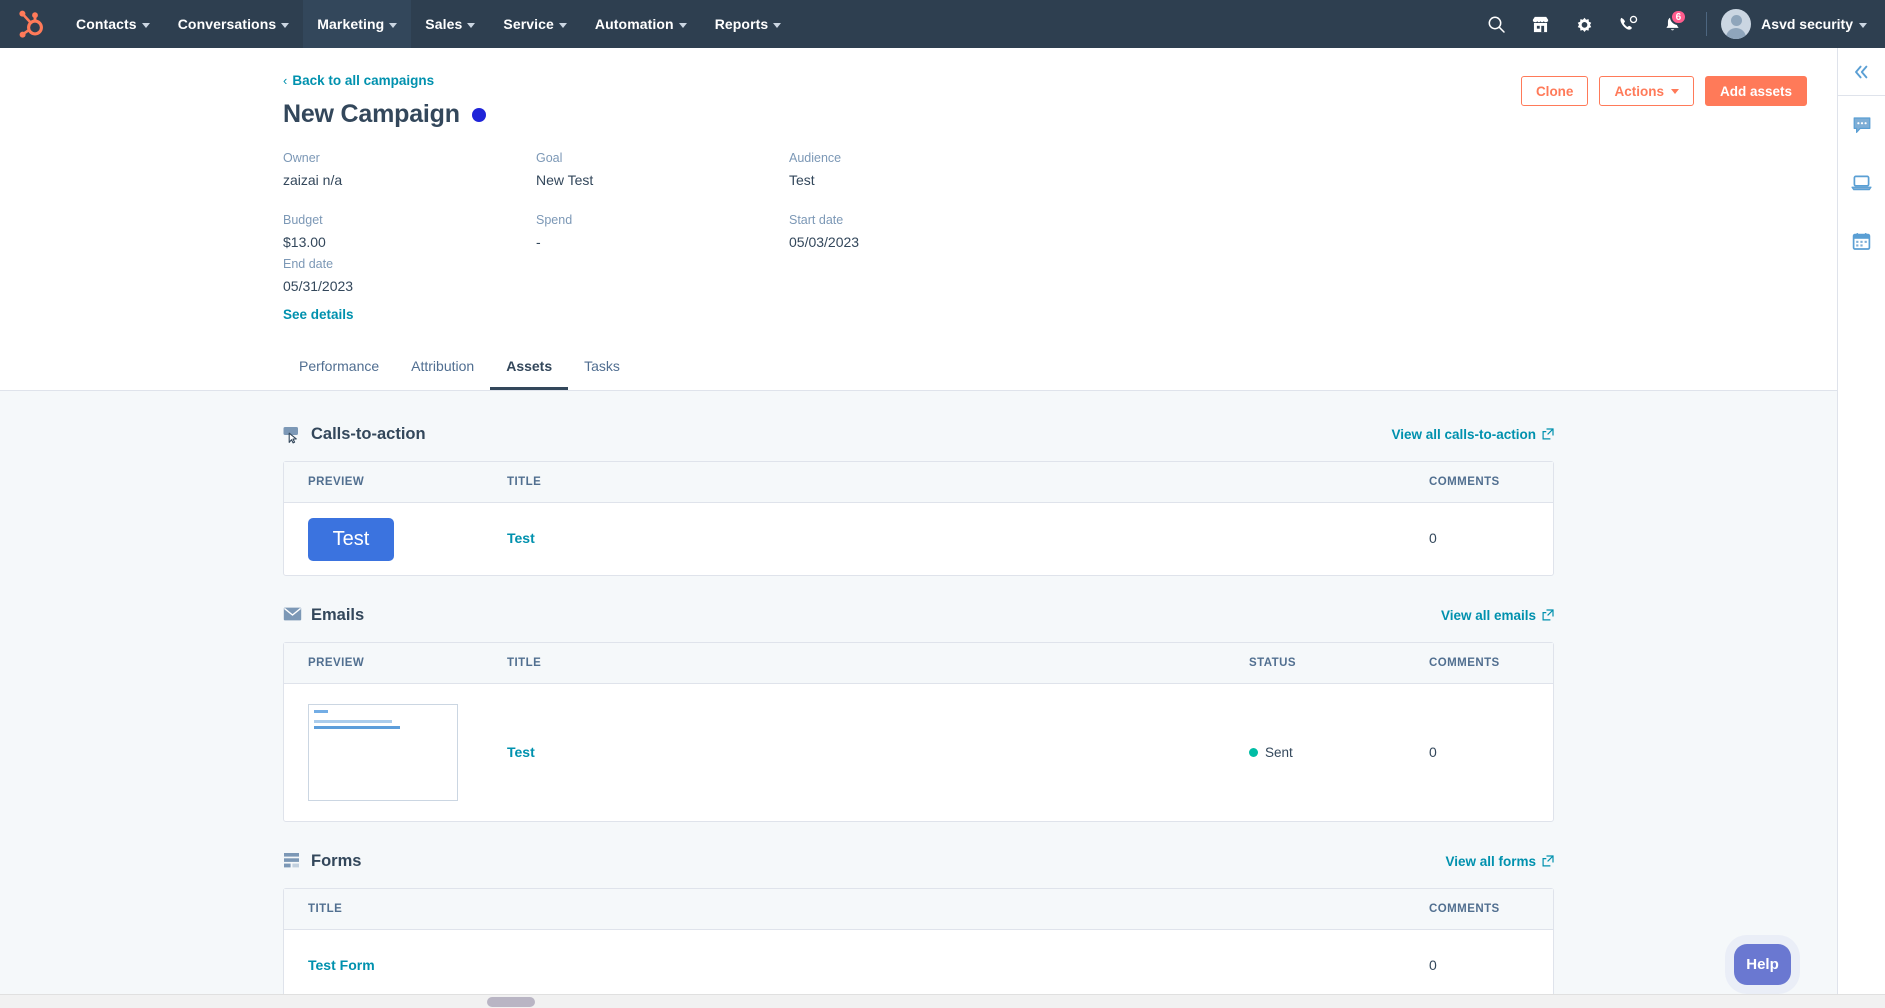  Describe the element at coordinates (339, 368) in the screenshot. I see `tab-performance: Performance` at that location.